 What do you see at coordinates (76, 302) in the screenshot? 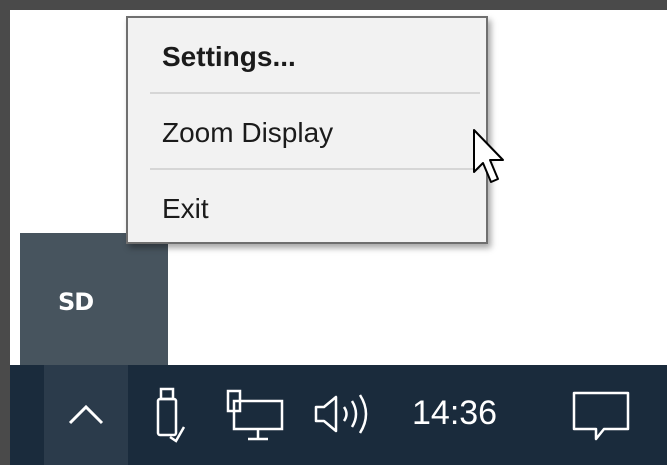
I see `sd-app-tray-icon: SD` at bounding box center [76, 302].